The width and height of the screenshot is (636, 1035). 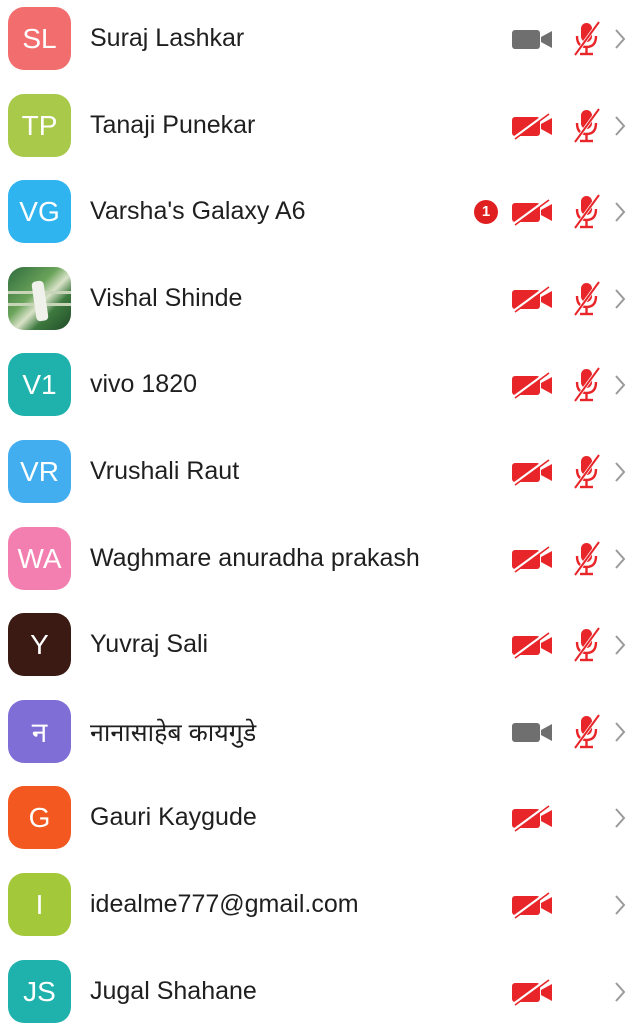 What do you see at coordinates (318, 471) in the screenshot?
I see `participant-row: VR Vrushali Raut` at bounding box center [318, 471].